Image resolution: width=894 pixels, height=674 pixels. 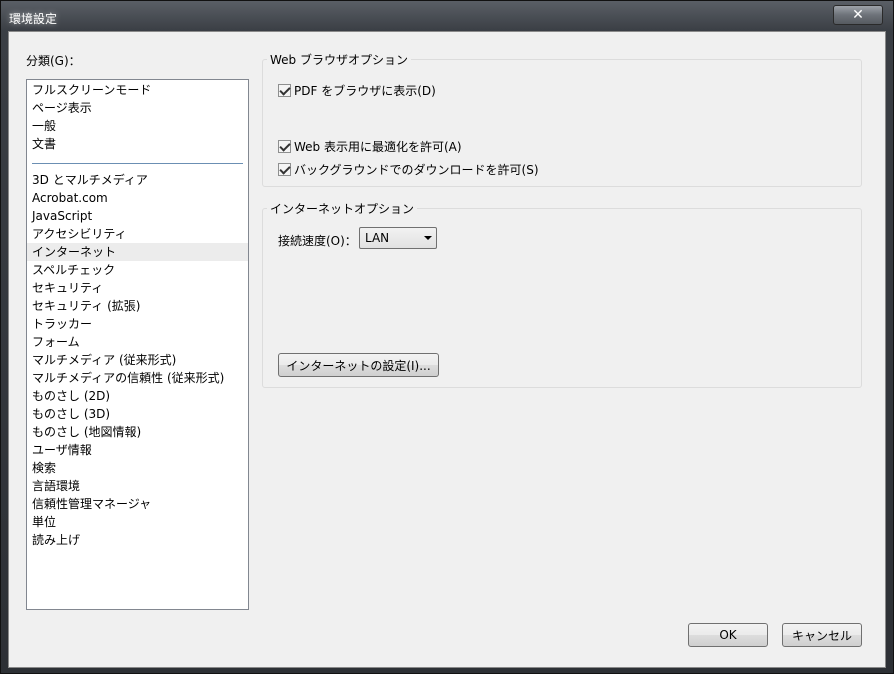 What do you see at coordinates (137, 432) in the screenshot?
I see `category-item-measuring-geo: ものさし (地図情報)` at bounding box center [137, 432].